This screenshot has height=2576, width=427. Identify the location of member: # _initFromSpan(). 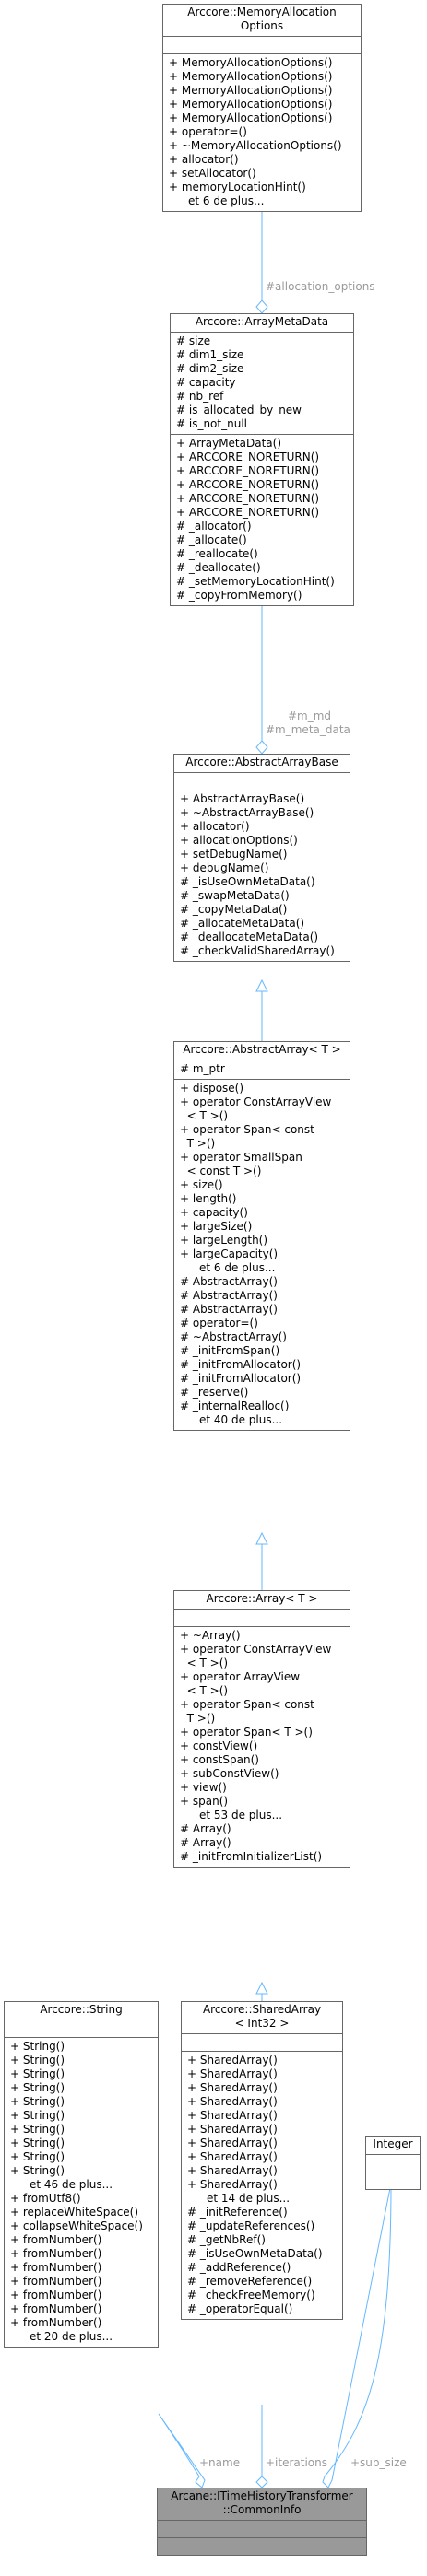
(230, 1350).